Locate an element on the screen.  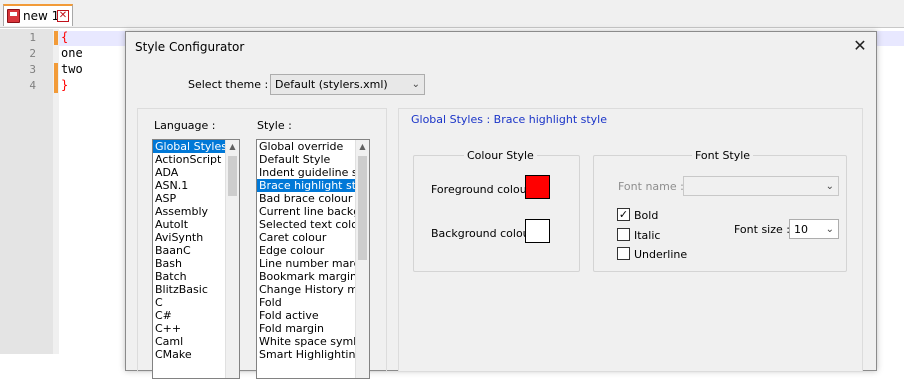
italic-checkbox is located at coordinates (623, 234).